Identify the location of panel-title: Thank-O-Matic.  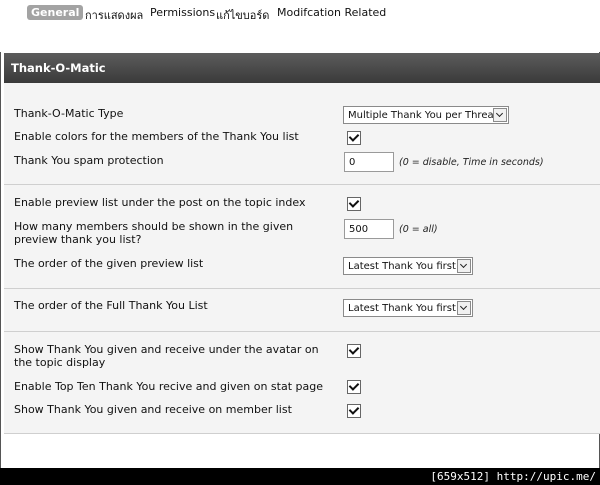
(58, 68).